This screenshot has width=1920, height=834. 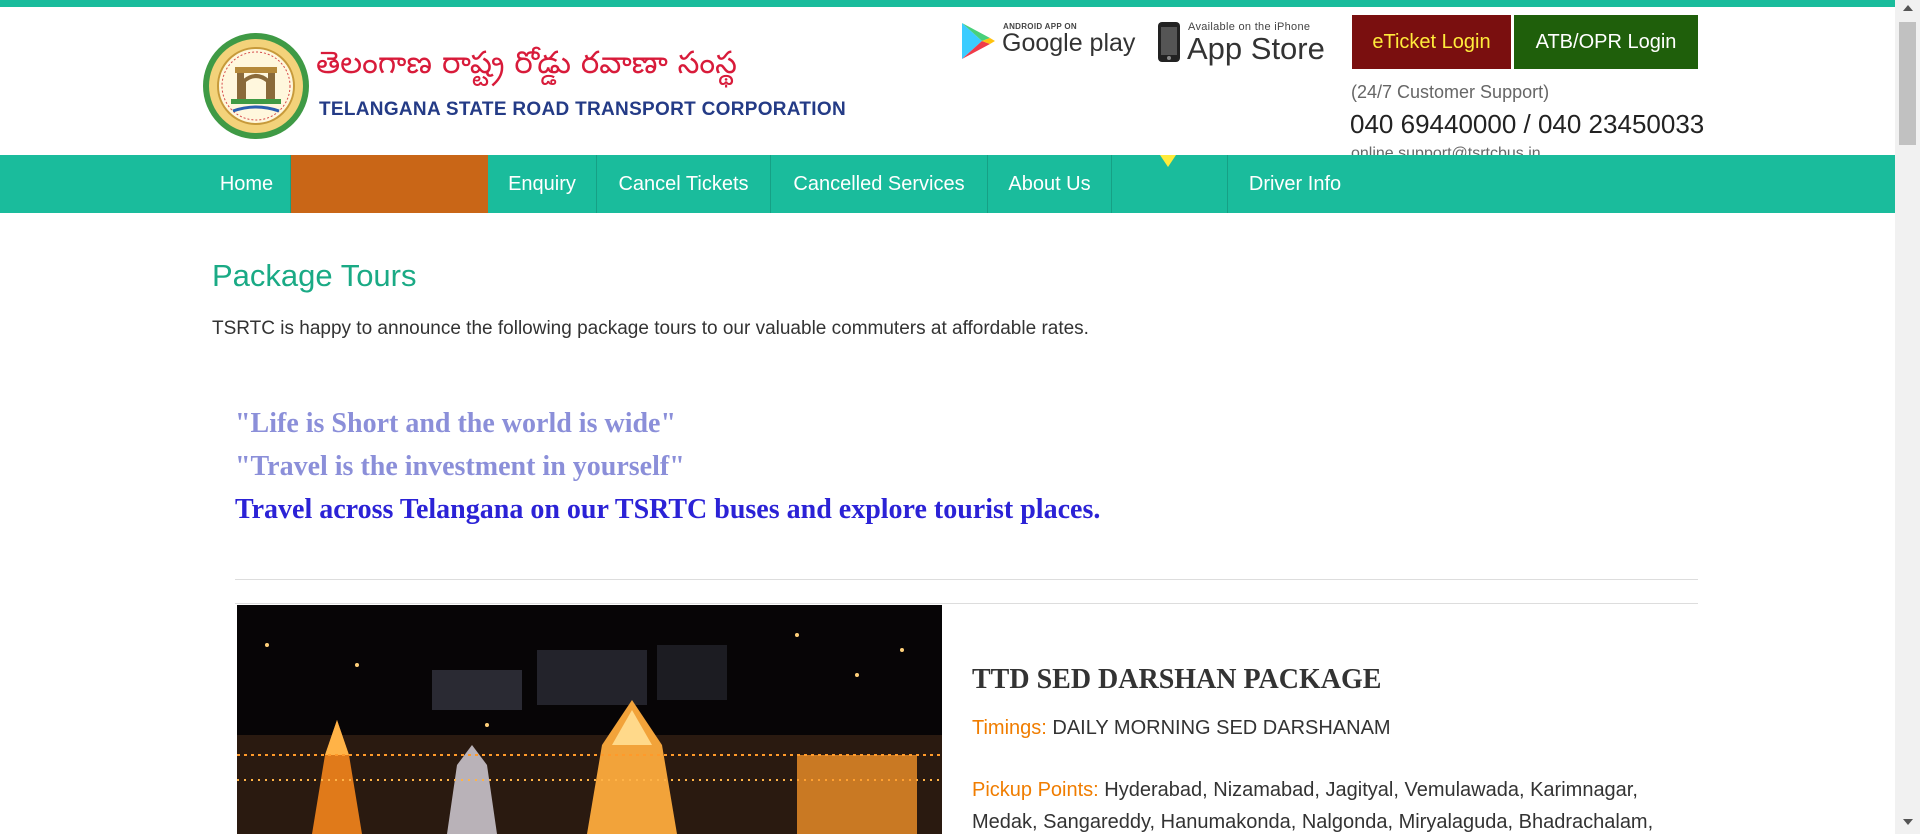 I want to click on tour-timings: Timings: DAILY MORNING SED DARSHANAM, so click(x=1181, y=728).